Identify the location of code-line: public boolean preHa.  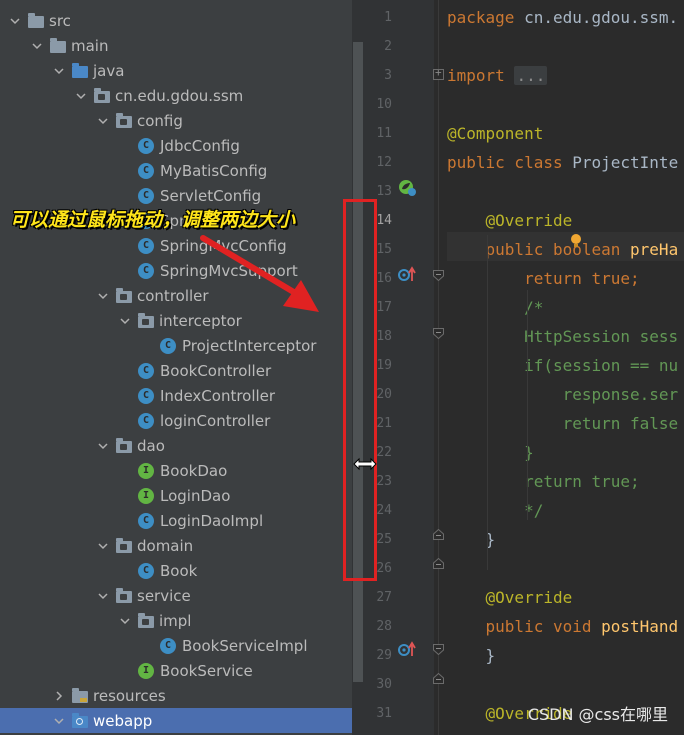
(563, 249).